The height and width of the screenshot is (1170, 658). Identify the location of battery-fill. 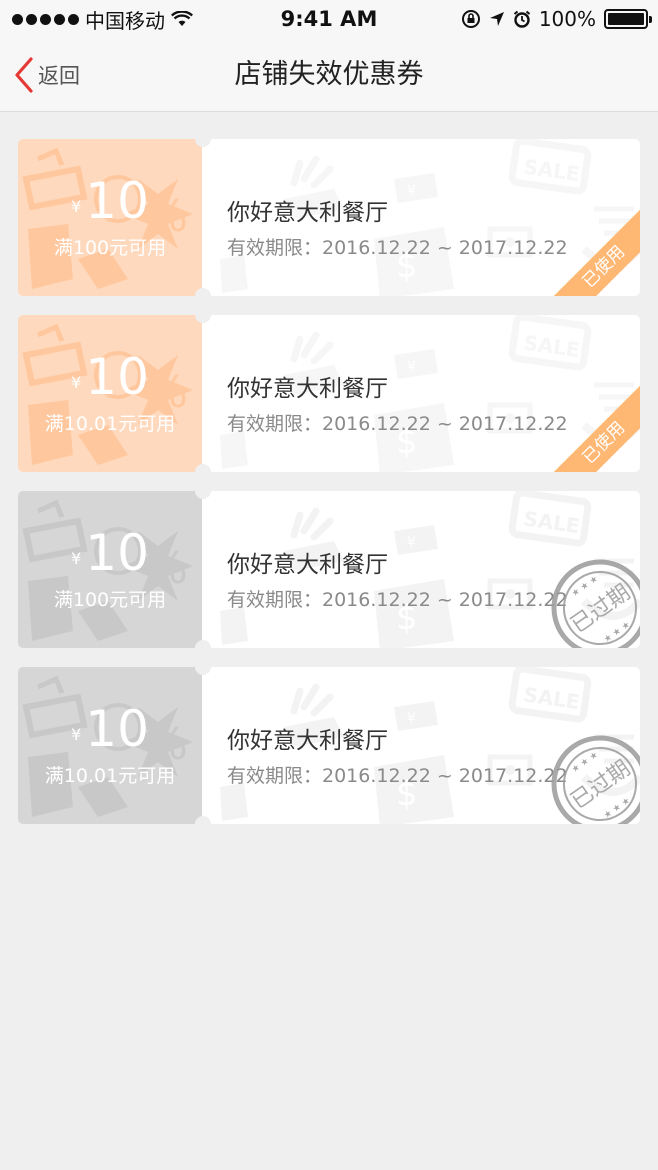
(626, 19).